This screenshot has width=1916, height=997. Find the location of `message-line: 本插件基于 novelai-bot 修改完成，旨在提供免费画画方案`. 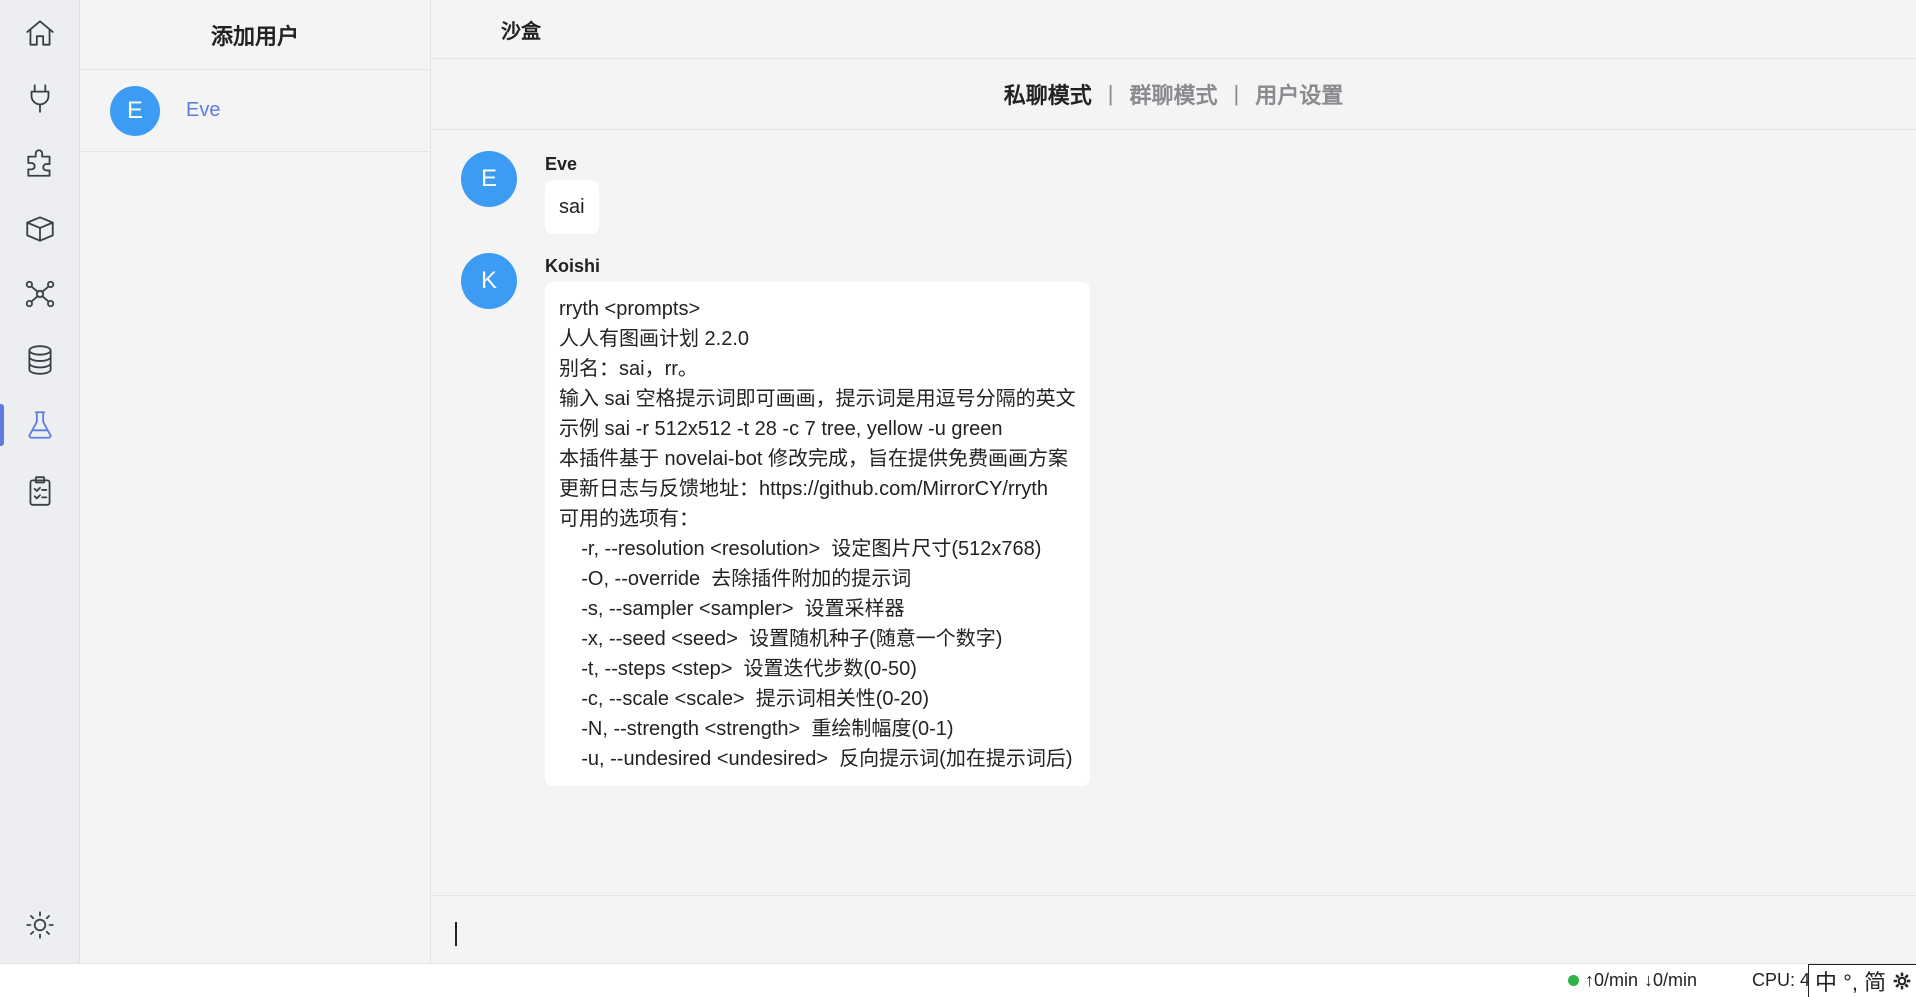

message-line: 本插件基于 novelai-bot 修改完成，旨在提供免费画画方案 is located at coordinates (813, 459).